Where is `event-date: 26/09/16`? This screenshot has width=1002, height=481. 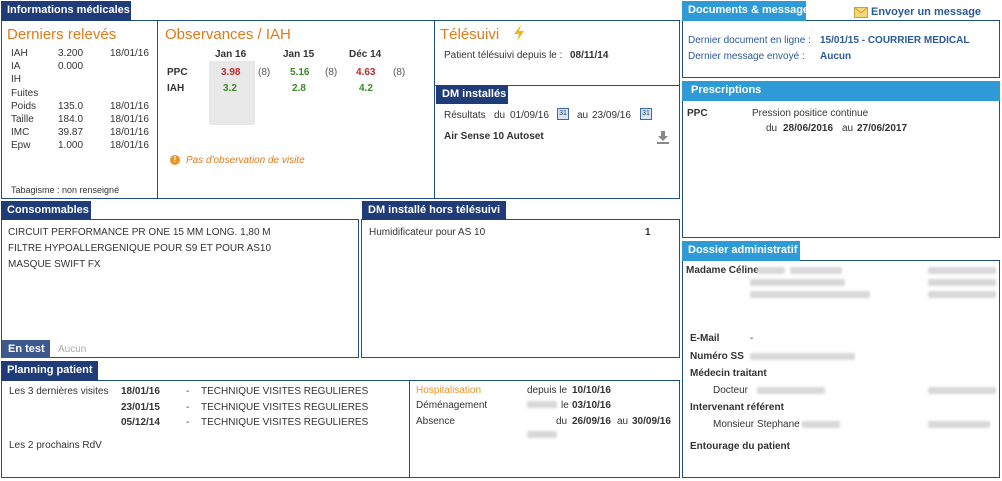
event-date: 26/09/16 is located at coordinates (591, 421).